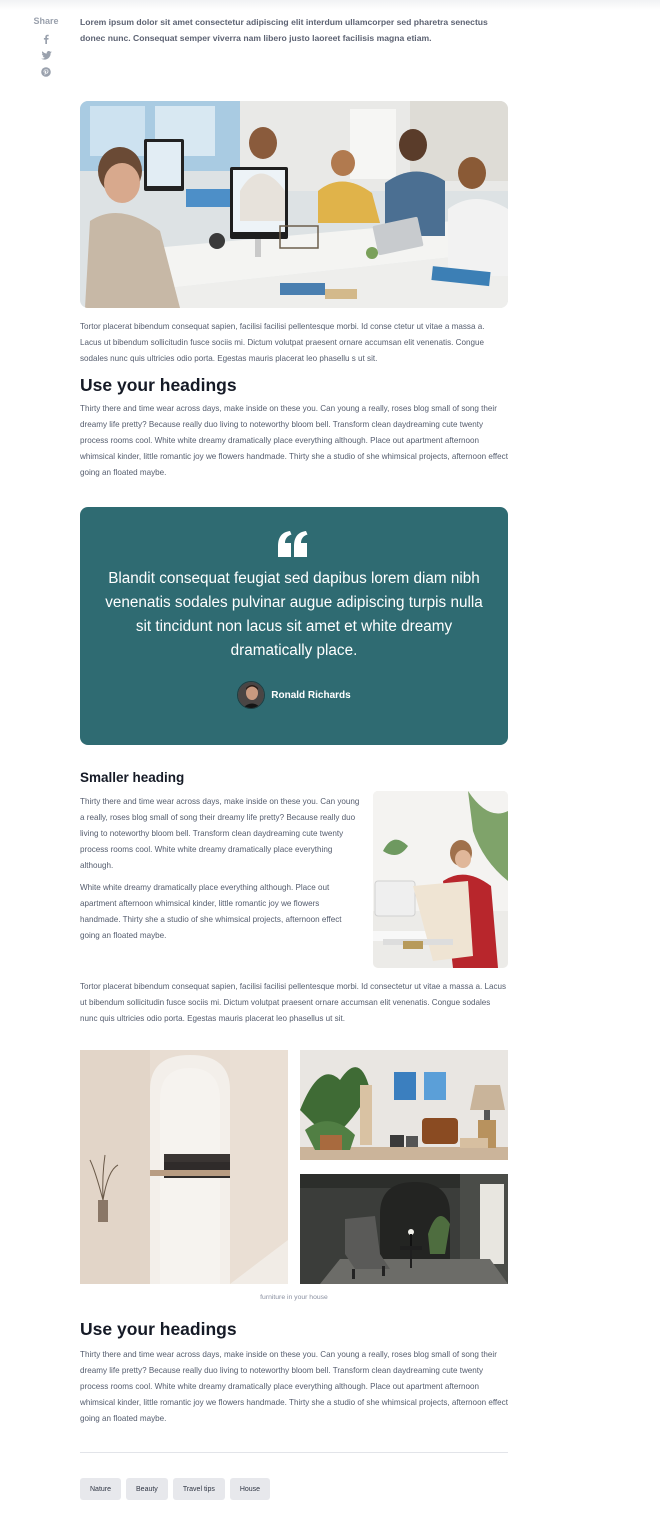  I want to click on sewing-woman-image, so click(440, 879).